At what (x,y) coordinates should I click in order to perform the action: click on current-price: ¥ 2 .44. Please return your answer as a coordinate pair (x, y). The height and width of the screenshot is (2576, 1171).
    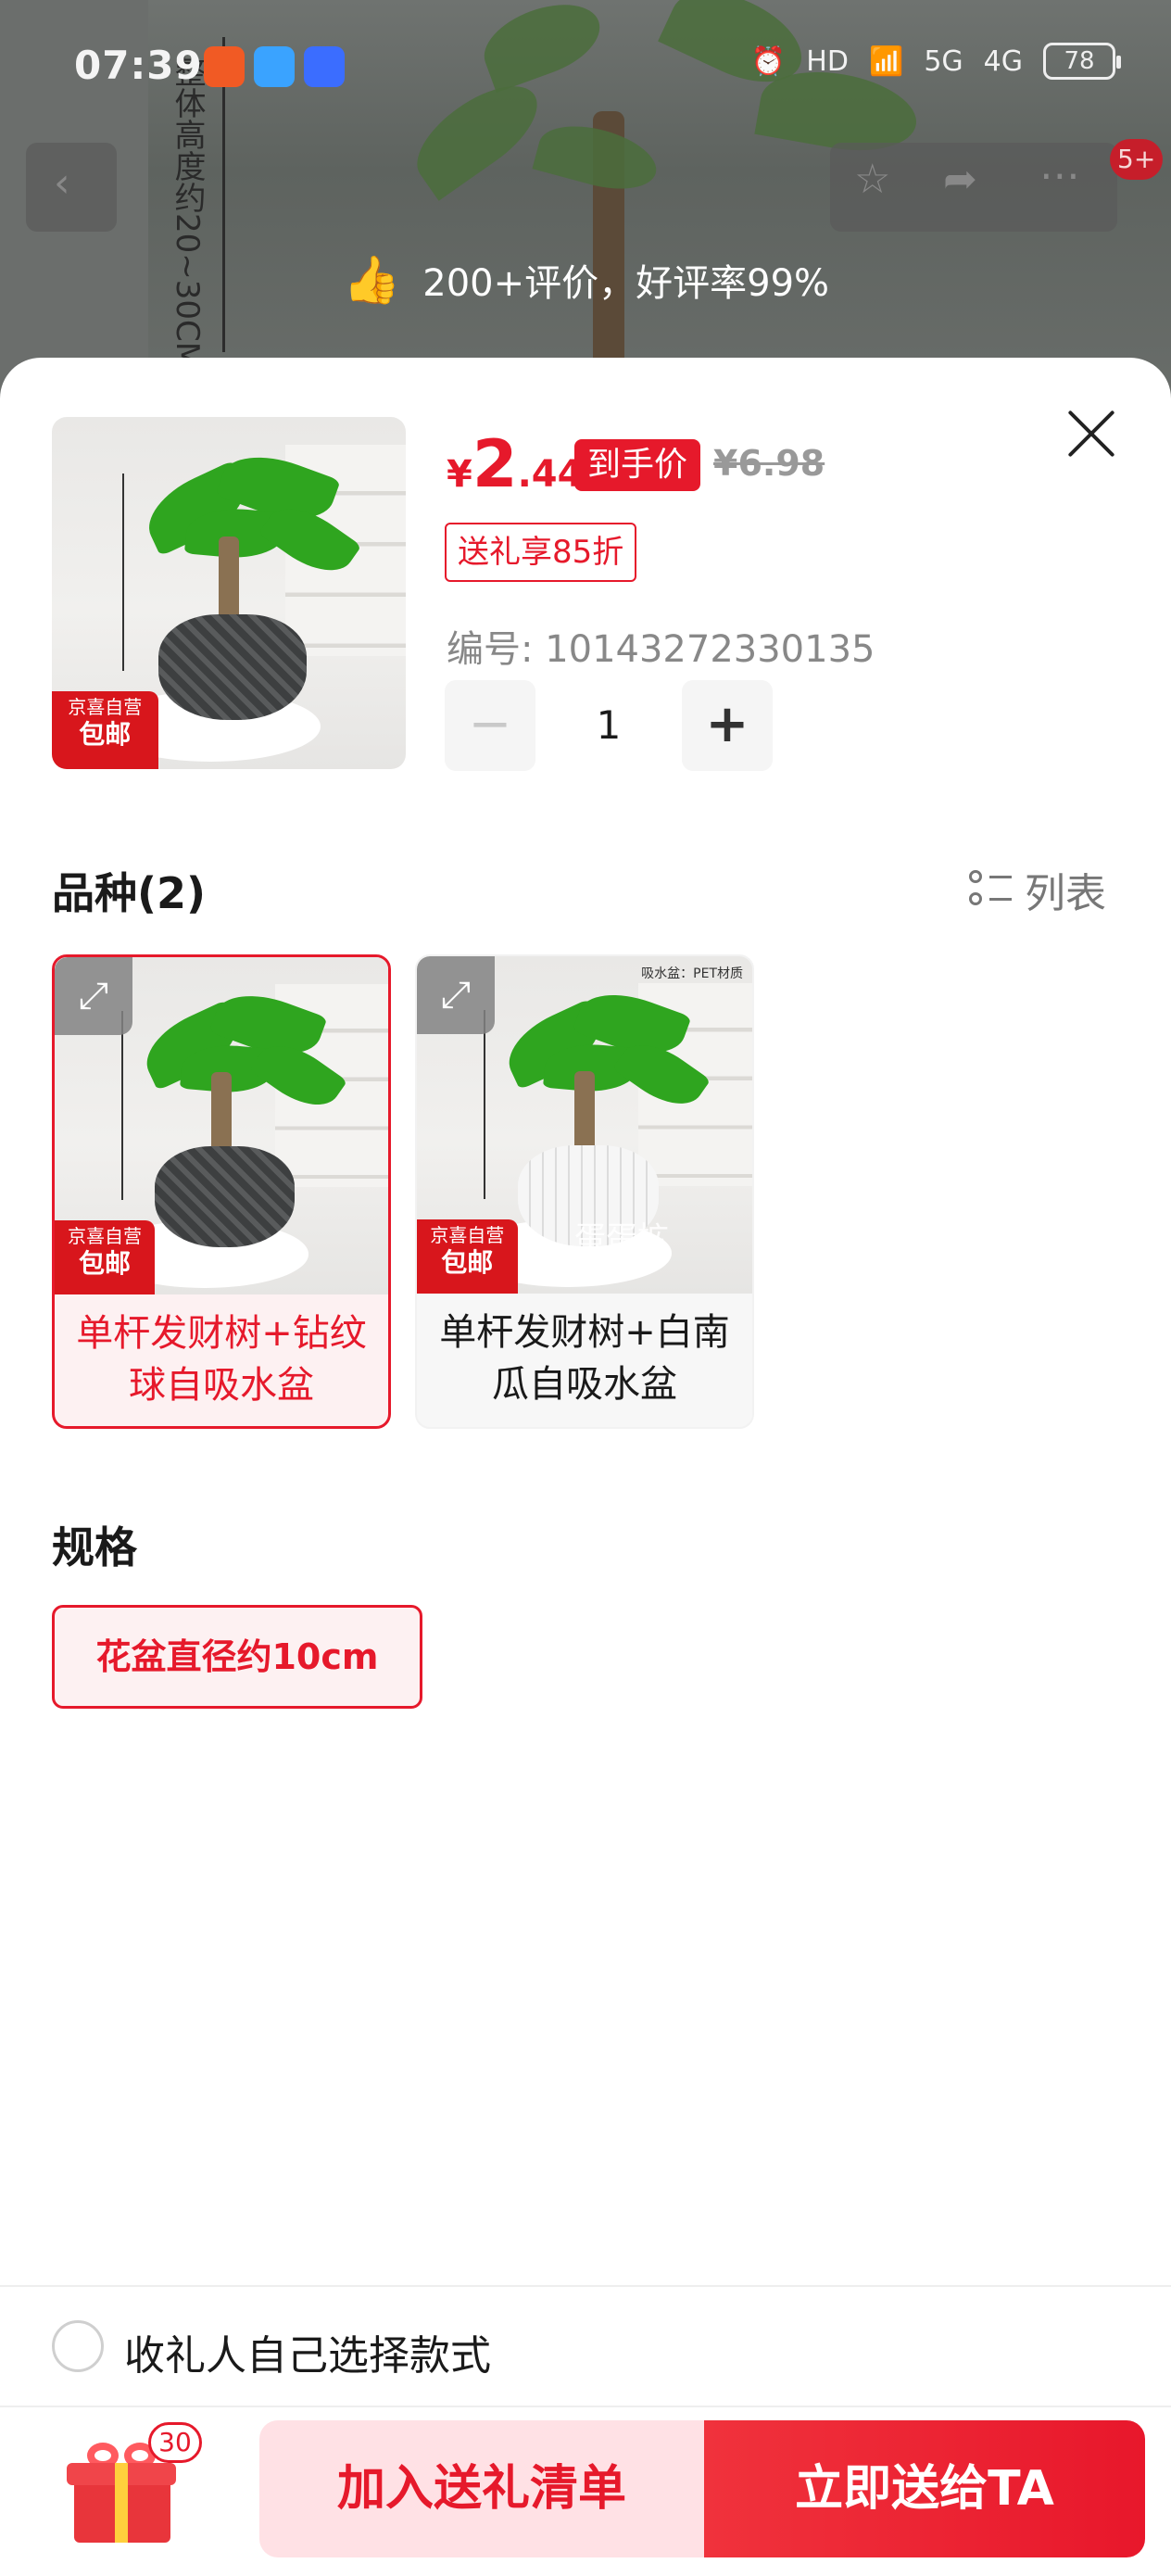
    Looking at the image, I should click on (515, 464).